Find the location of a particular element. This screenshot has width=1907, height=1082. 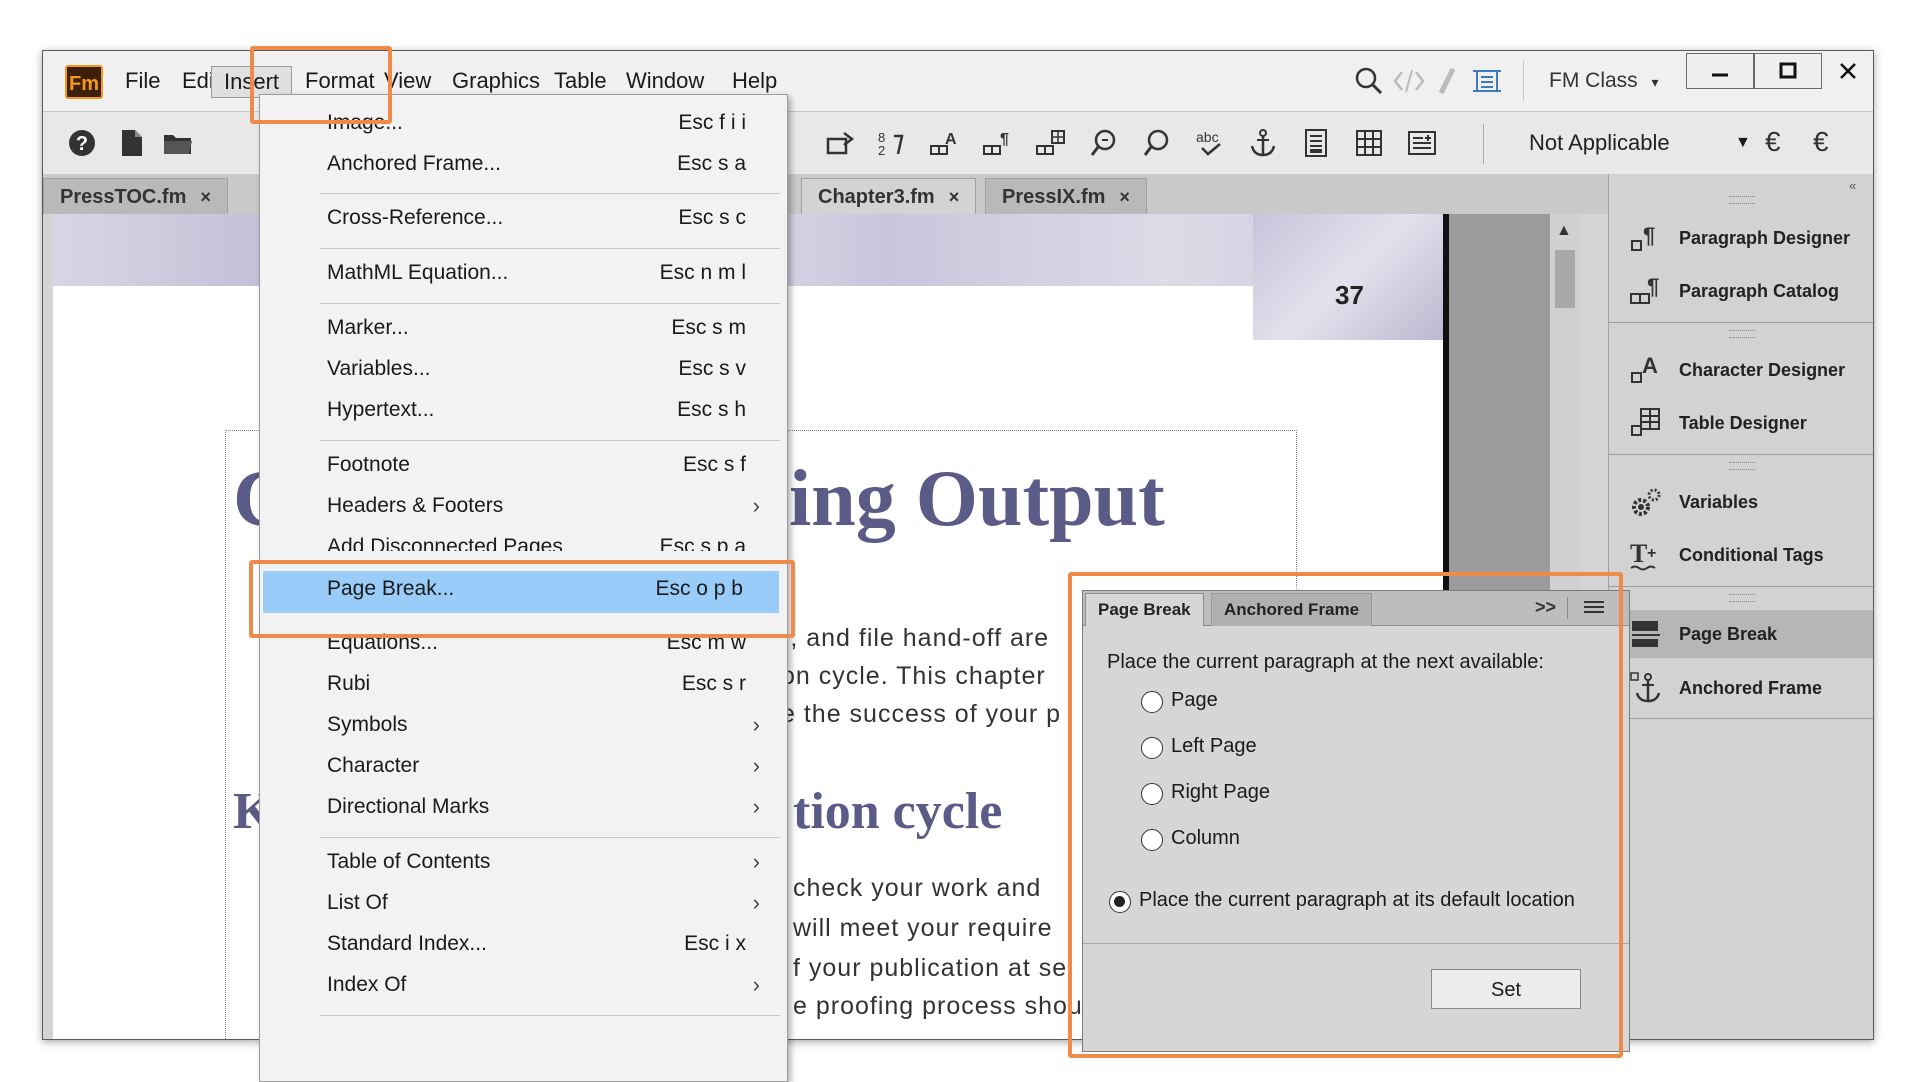

open-folder-icon is located at coordinates (178, 143).